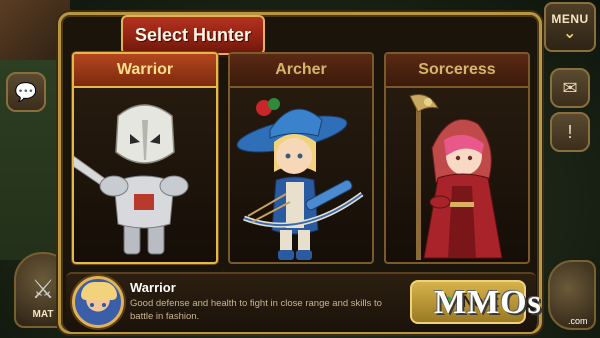 The width and height of the screenshot is (600, 338). I want to click on dialog-title-tab: Select Hunter, so click(193, 35).